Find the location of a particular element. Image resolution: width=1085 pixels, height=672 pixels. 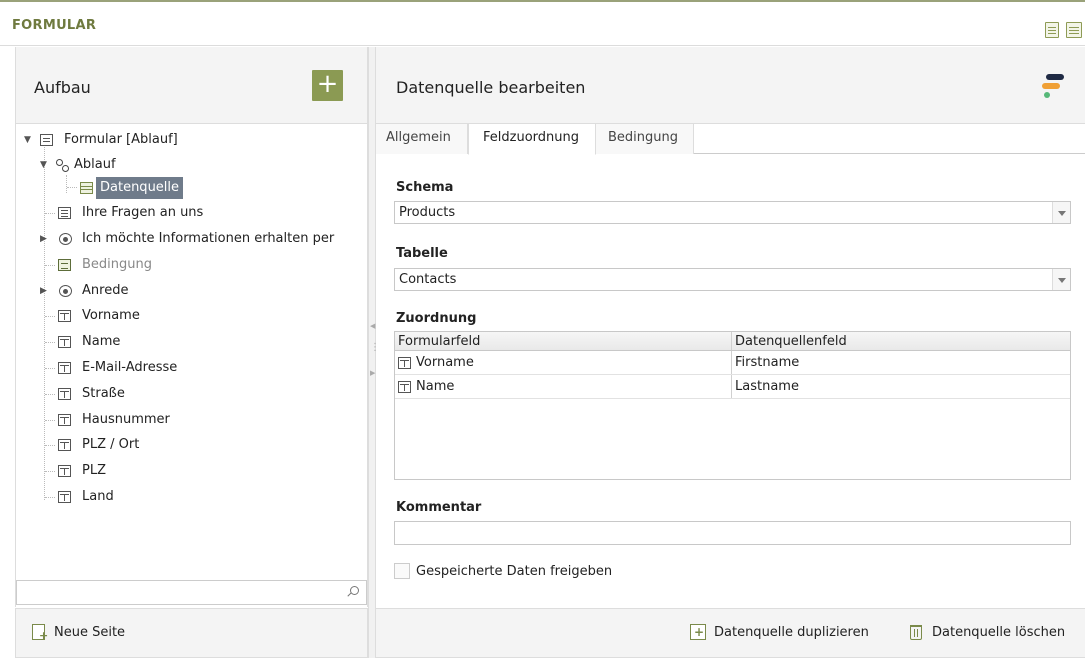

tree-item-label: Hausnummer is located at coordinates (126, 419).